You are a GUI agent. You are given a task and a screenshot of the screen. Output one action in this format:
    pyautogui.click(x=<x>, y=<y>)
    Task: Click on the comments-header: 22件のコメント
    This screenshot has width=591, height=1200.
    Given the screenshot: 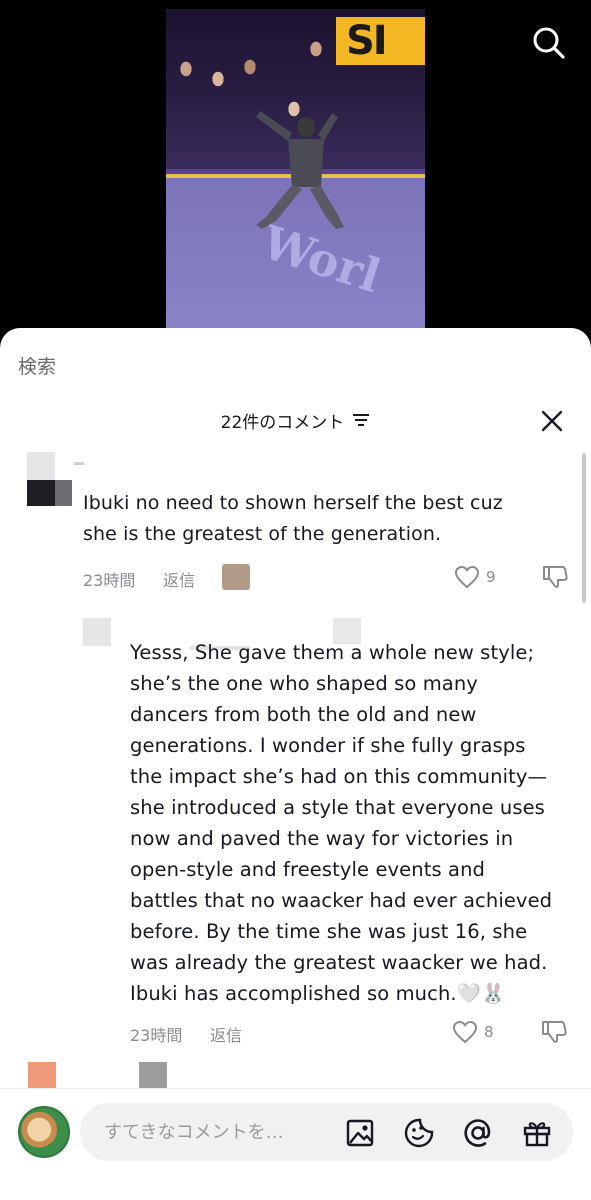 What is the action you would take?
    pyautogui.click(x=295, y=420)
    